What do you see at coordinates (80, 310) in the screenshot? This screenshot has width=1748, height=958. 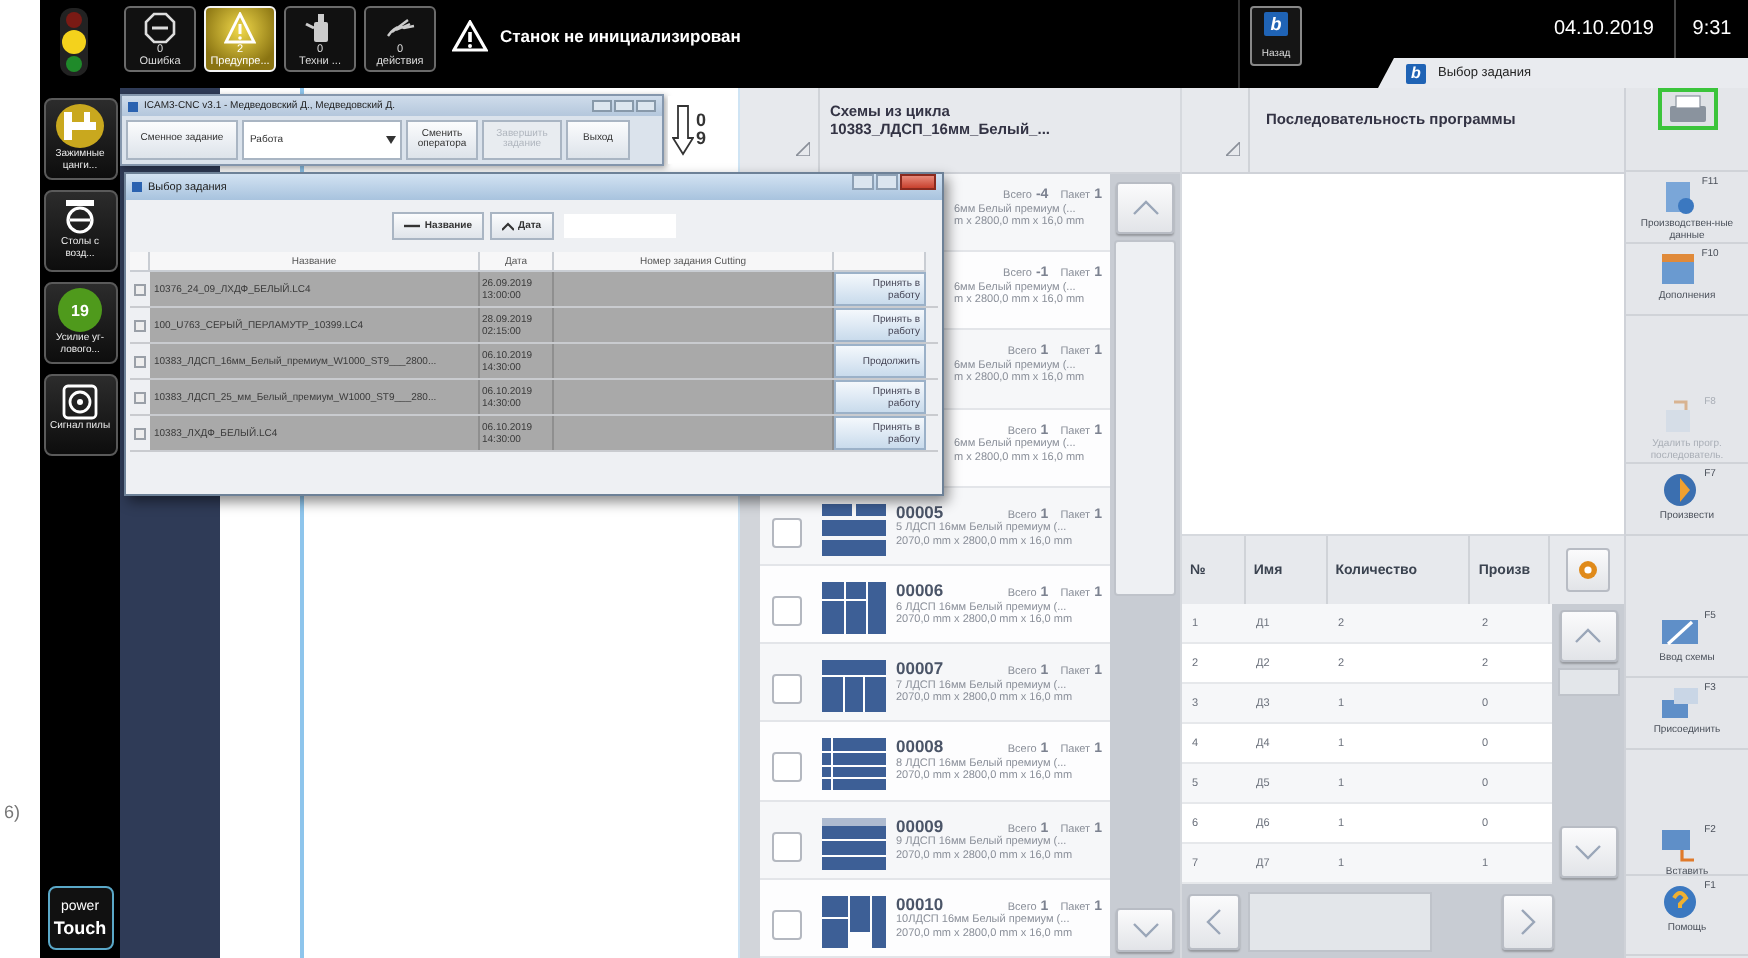 I see `count-badge: 19` at bounding box center [80, 310].